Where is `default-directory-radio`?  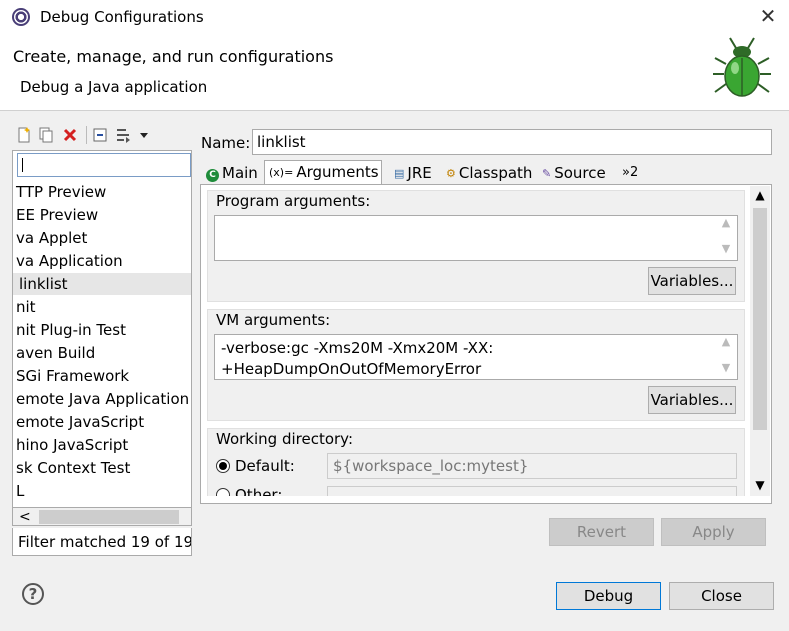
default-directory-radio is located at coordinates (223, 466).